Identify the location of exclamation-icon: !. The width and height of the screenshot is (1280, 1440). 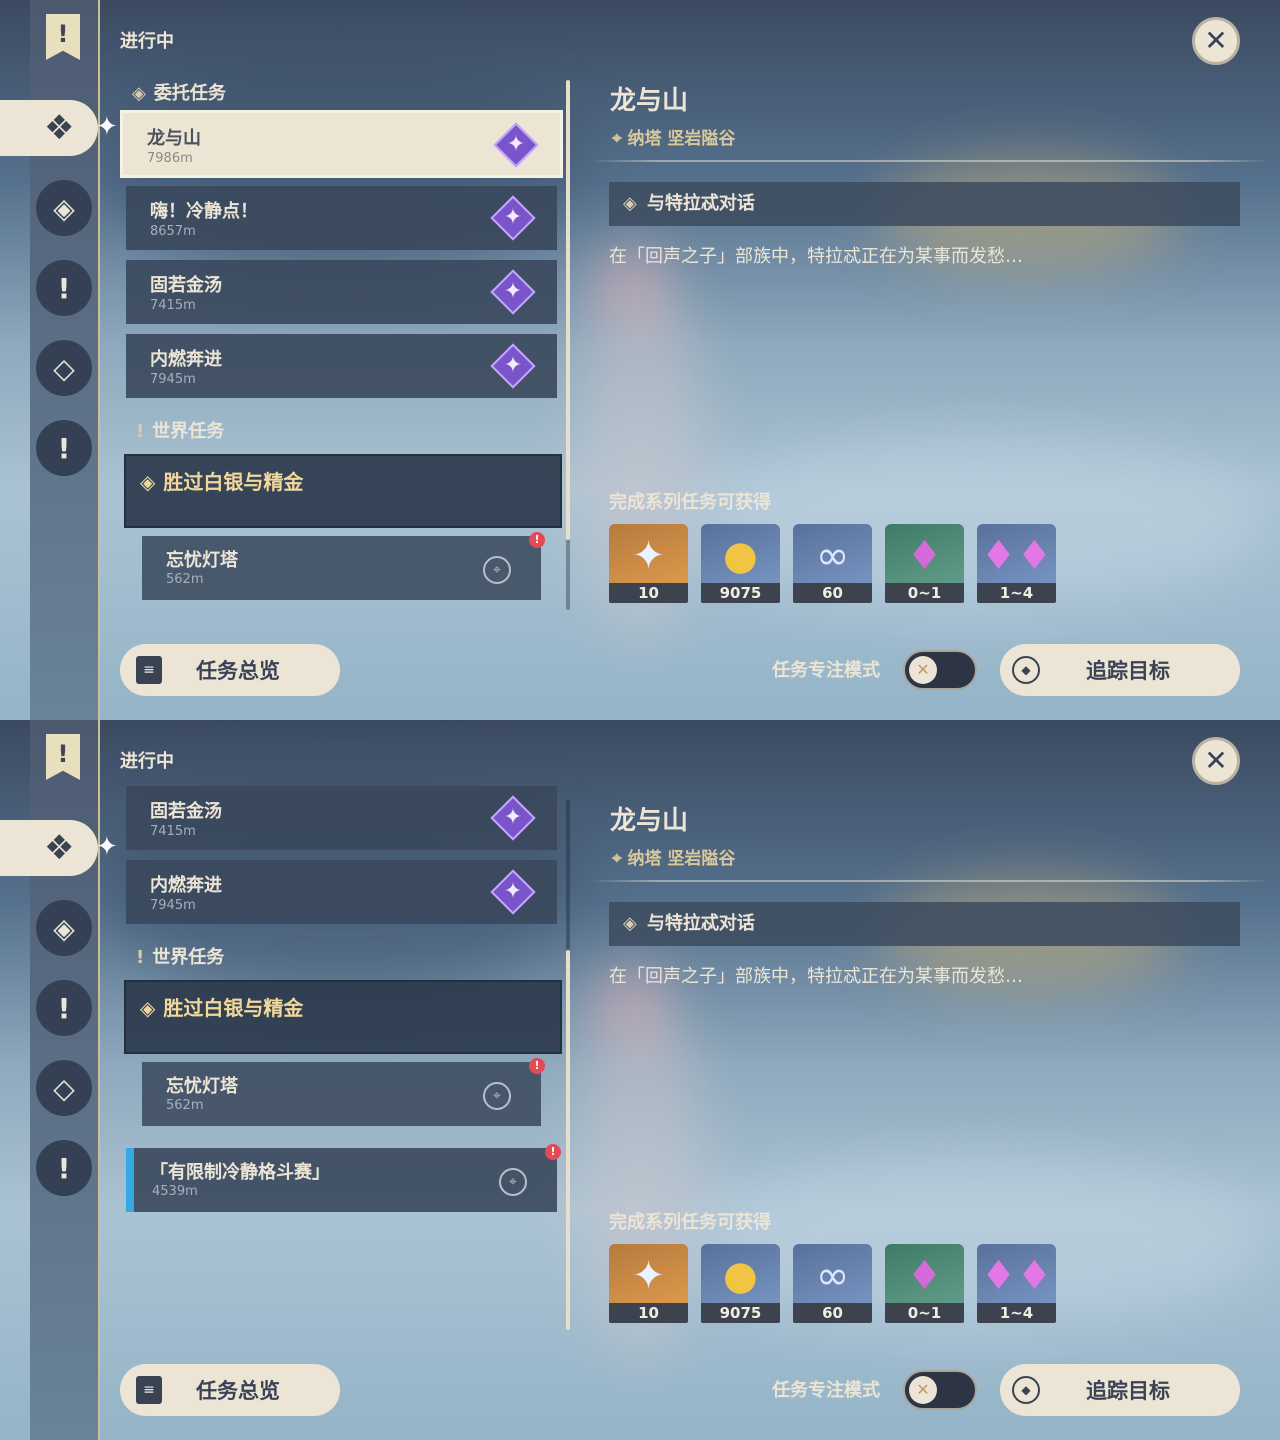
(64, 1168).